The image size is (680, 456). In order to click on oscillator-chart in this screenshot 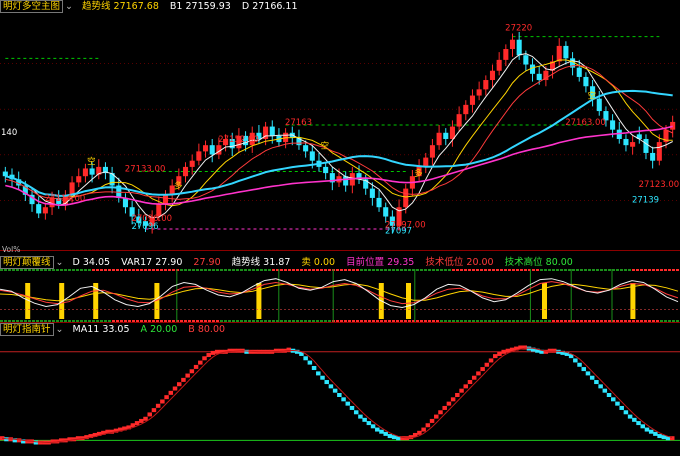, I will do `click(340, 295)`.